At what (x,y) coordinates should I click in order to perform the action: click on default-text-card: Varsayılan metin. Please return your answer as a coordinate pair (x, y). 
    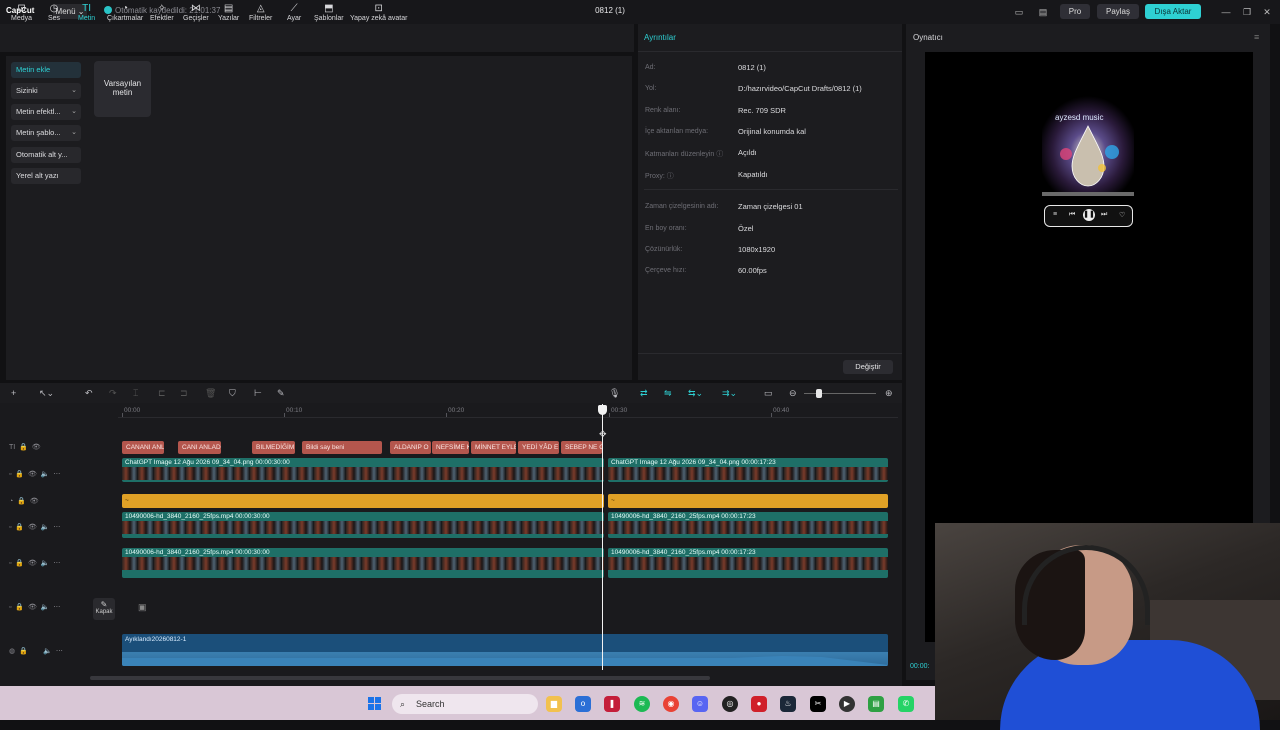
    Looking at the image, I should click on (122, 89).